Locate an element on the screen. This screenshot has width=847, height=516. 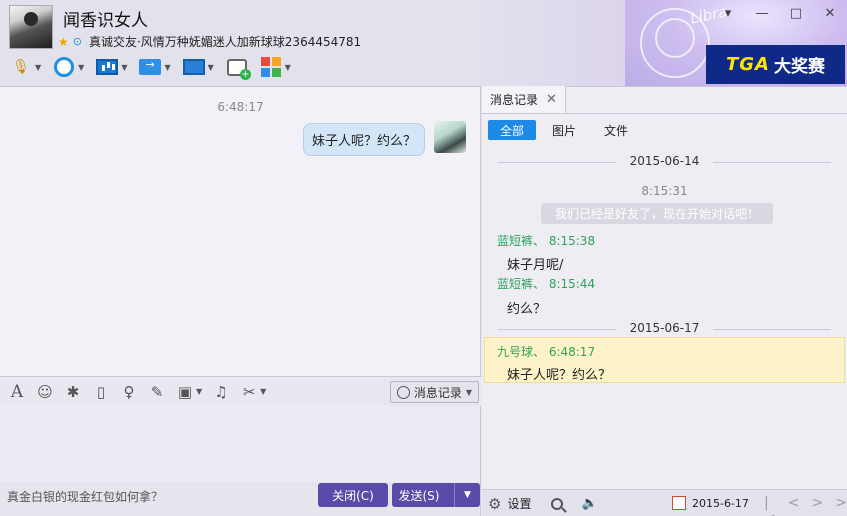
calendar-icon is located at coordinates (679, 503).